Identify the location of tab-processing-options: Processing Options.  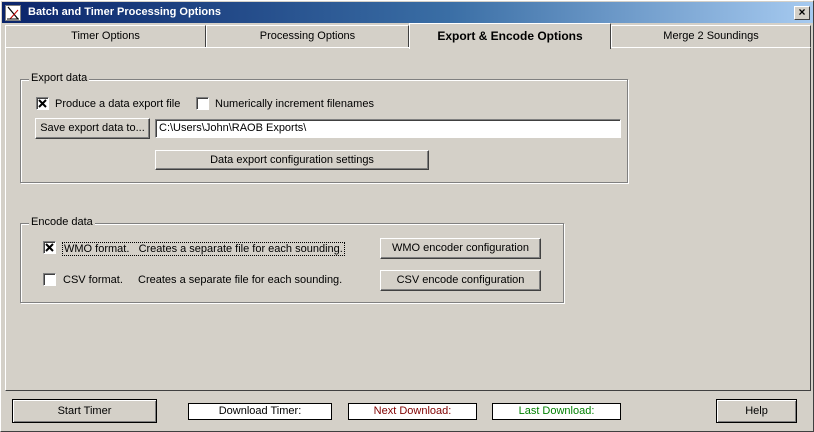
(307, 36).